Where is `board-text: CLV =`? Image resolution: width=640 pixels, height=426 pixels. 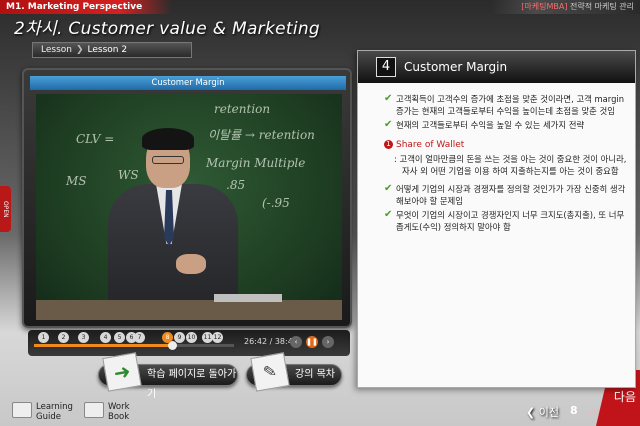 board-text: CLV = is located at coordinates (95, 139).